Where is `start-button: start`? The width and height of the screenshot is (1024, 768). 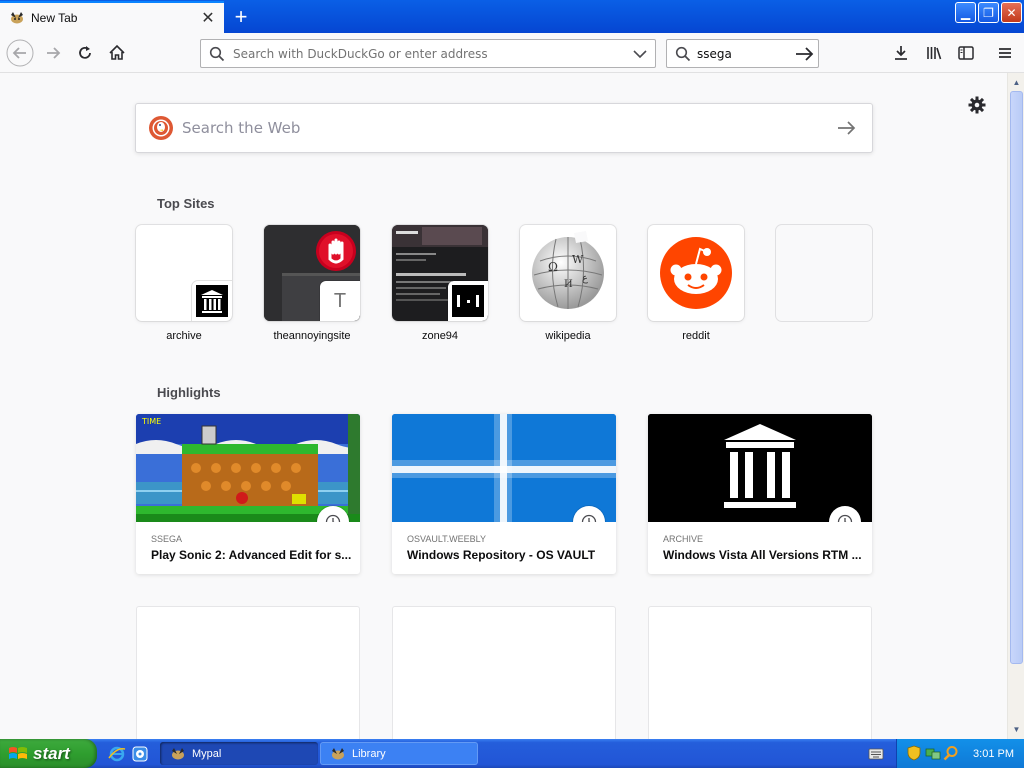 start-button: start is located at coordinates (48, 753).